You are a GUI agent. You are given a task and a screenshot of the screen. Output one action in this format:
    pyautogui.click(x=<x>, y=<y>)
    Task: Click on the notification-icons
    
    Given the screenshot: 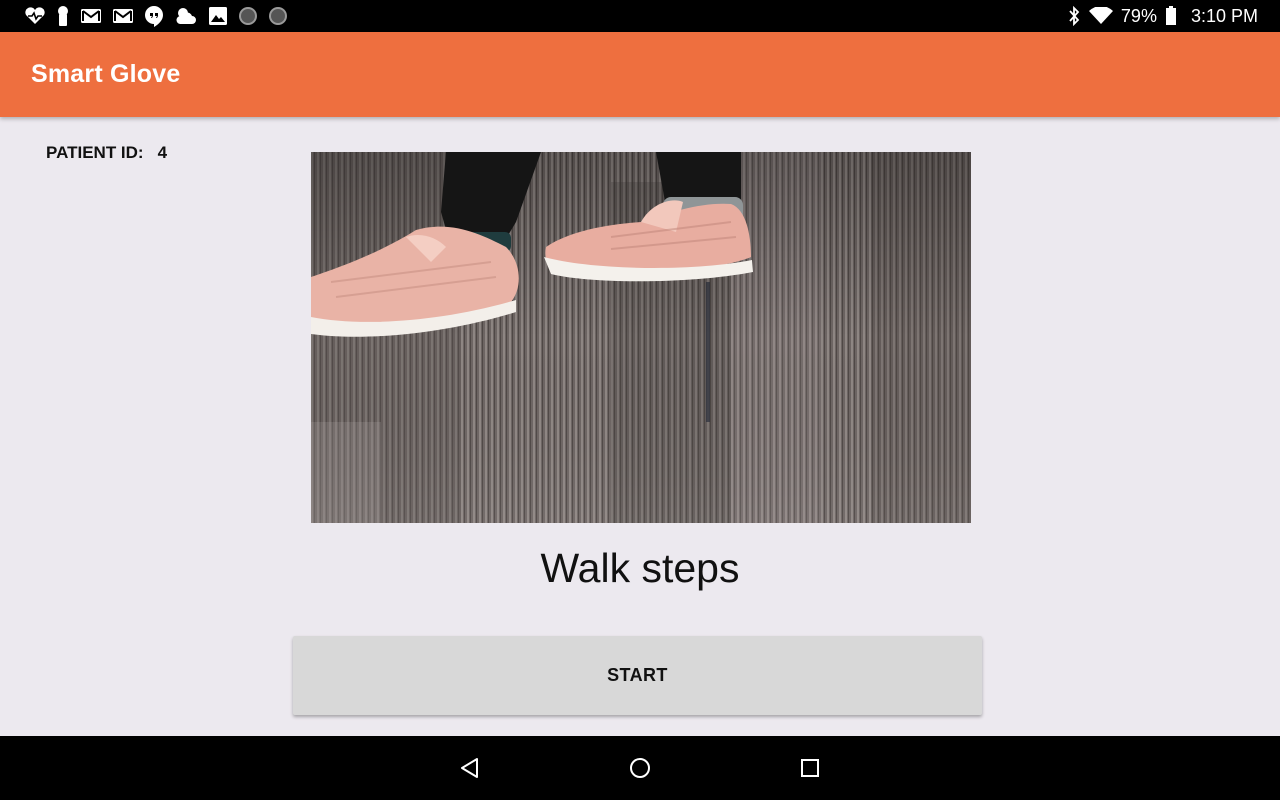 What is the action you would take?
    pyautogui.click(x=156, y=16)
    